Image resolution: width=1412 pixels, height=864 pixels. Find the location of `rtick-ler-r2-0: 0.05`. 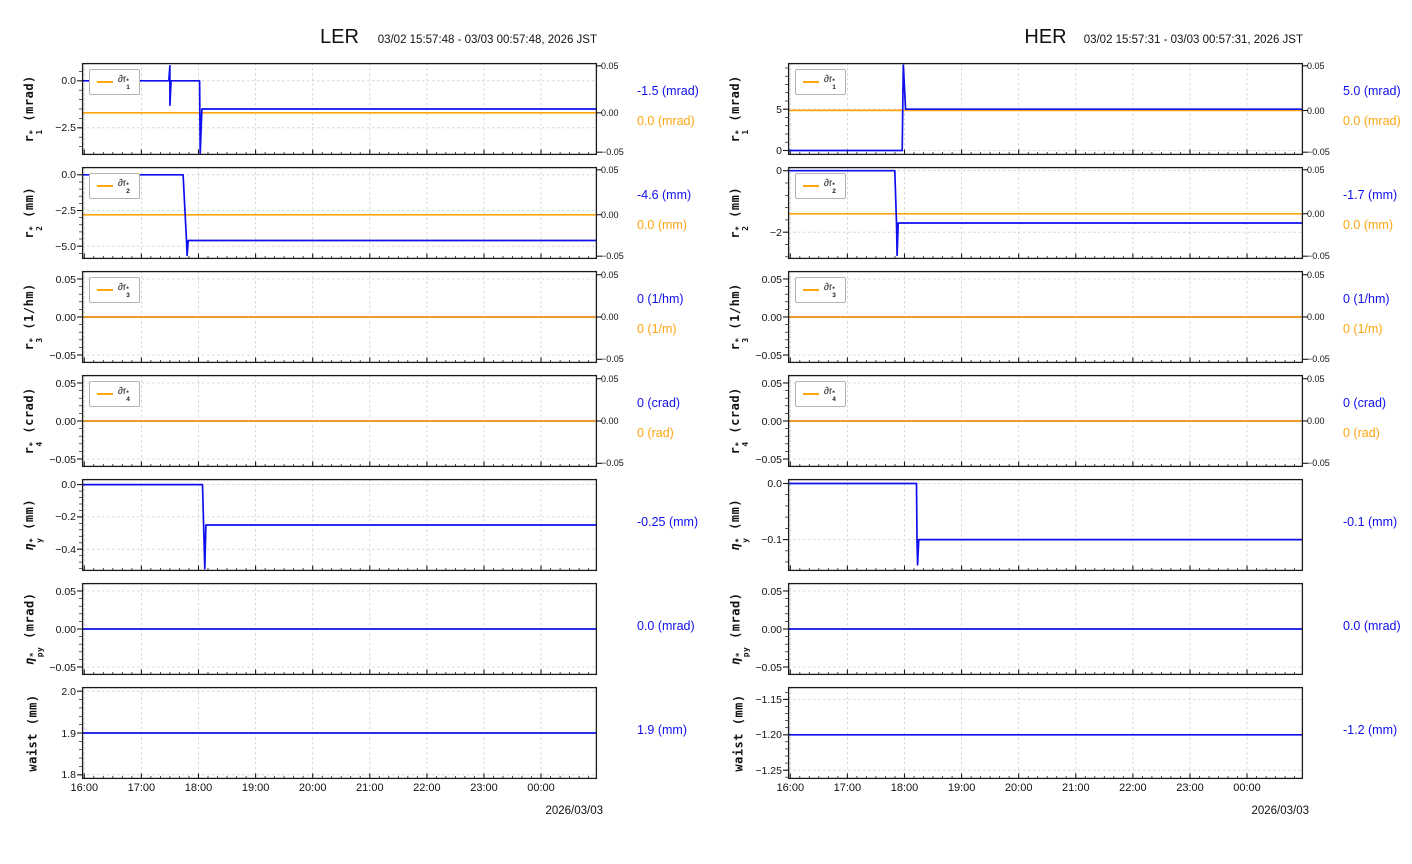

rtick-ler-r2-0: 0.05 is located at coordinates (610, 169).